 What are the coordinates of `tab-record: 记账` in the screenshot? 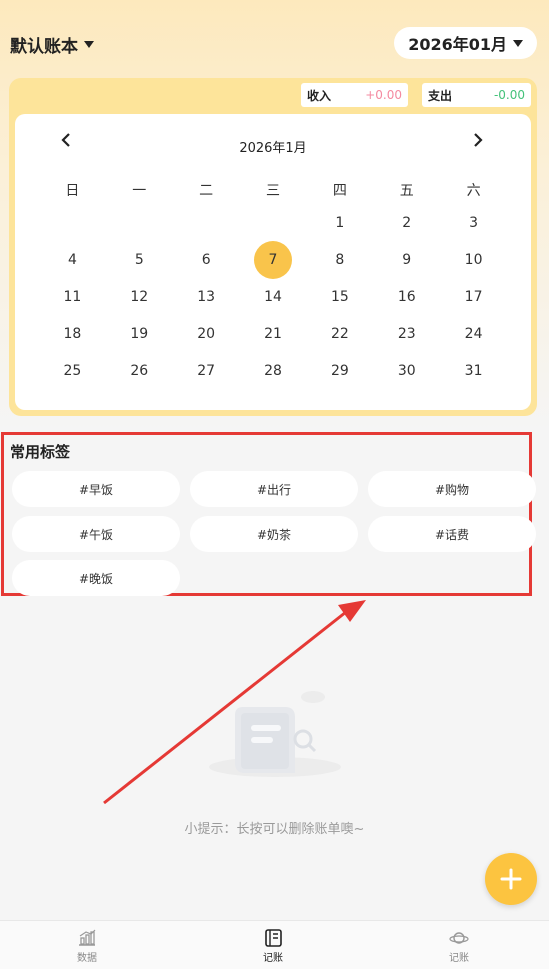 It's located at (273, 946).